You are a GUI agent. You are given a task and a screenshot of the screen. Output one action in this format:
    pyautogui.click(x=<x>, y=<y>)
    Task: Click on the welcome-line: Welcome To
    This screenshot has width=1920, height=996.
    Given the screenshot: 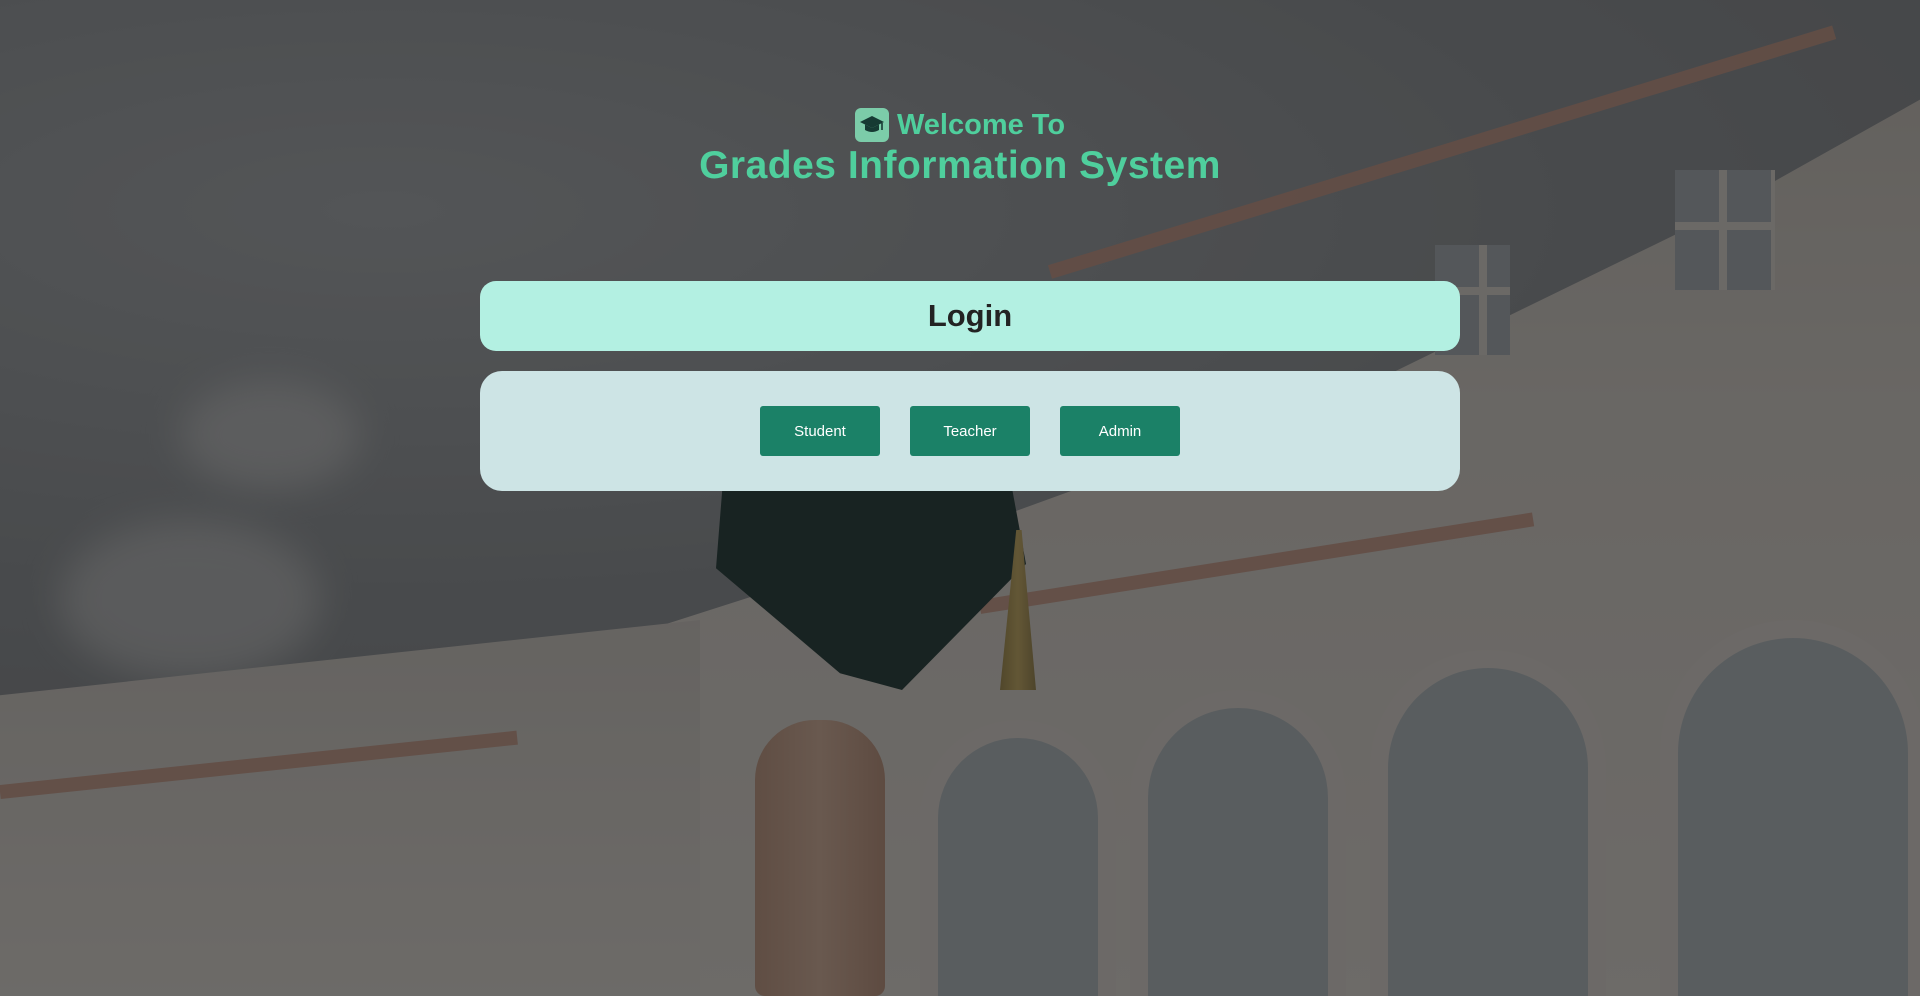 What is the action you would take?
    pyautogui.click(x=960, y=125)
    